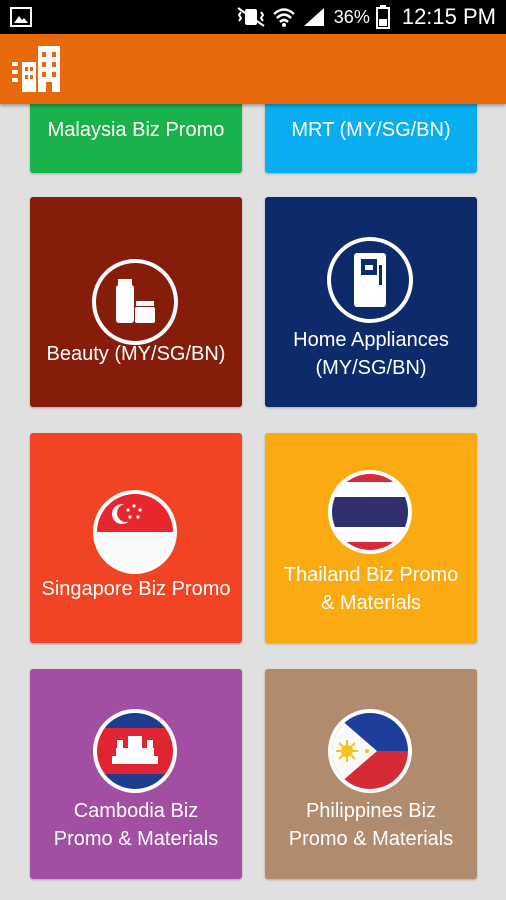 This screenshot has height=900, width=506. Describe the element at coordinates (370, 751) in the screenshot. I see `philippines-flag-icon` at that location.